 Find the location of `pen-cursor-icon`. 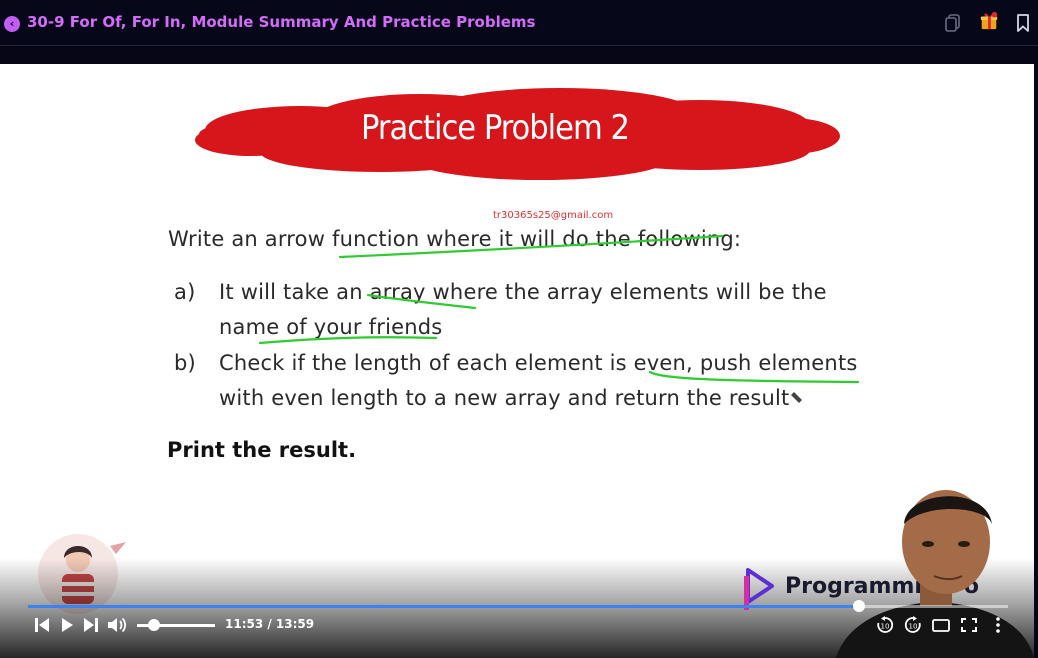

pen-cursor-icon is located at coordinates (796, 397).